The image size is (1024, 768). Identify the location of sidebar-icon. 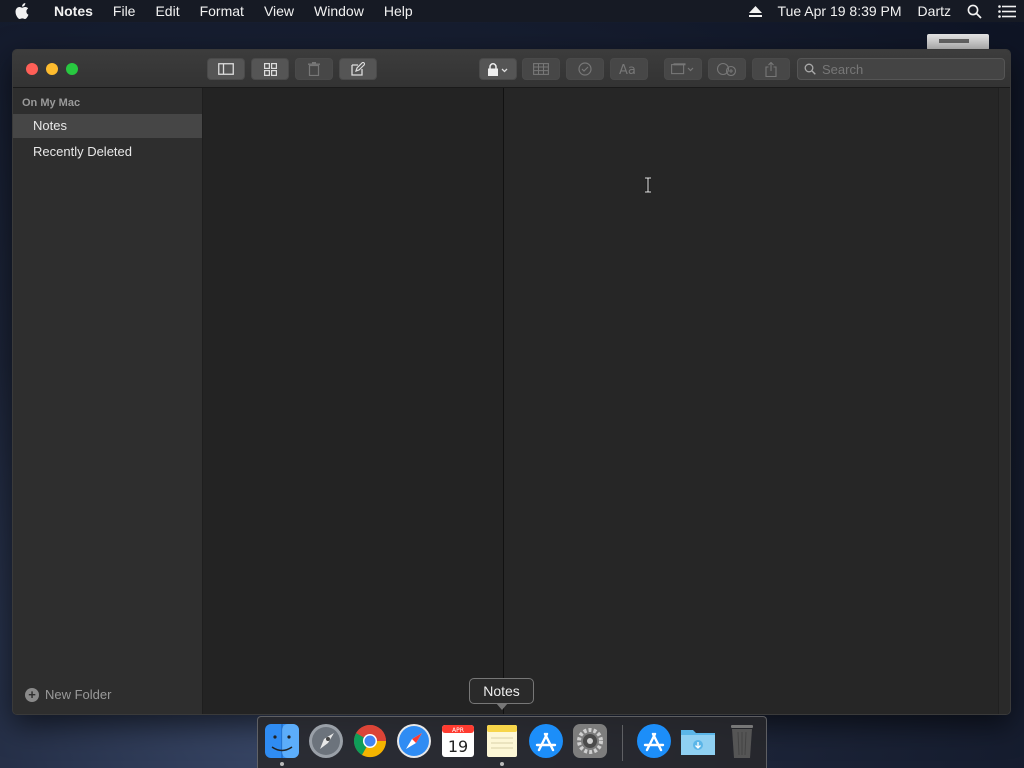
(226, 69).